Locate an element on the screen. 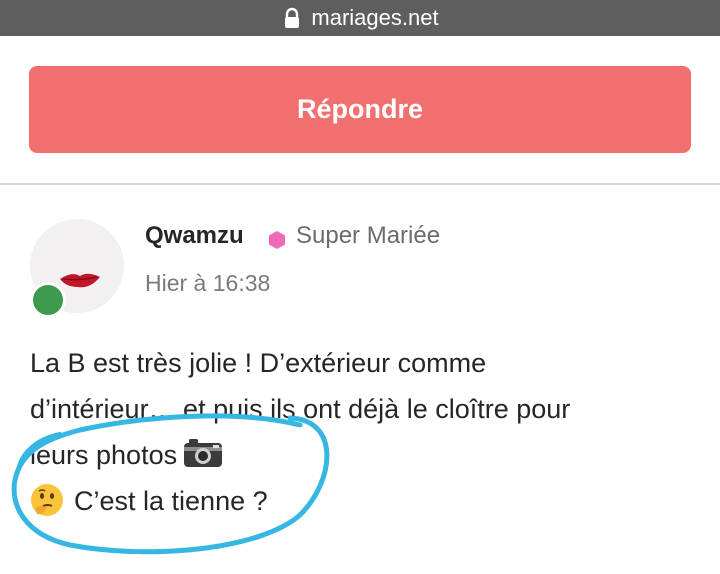  address-bar: mariages.net is located at coordinates (360, 18).